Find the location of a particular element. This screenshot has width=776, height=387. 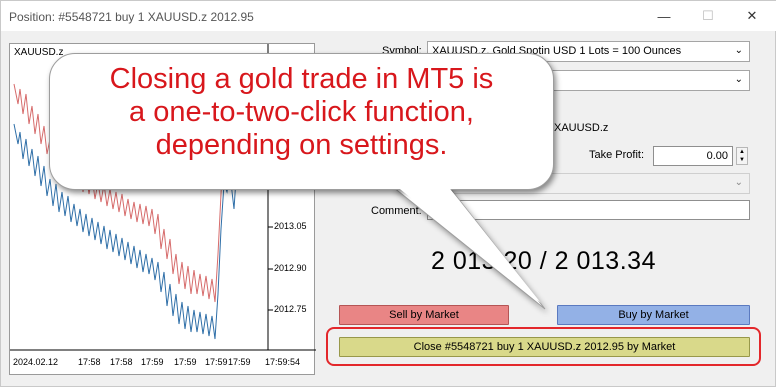

callout-line: a one-to-two-click function, is located at coordinates (301, 112).